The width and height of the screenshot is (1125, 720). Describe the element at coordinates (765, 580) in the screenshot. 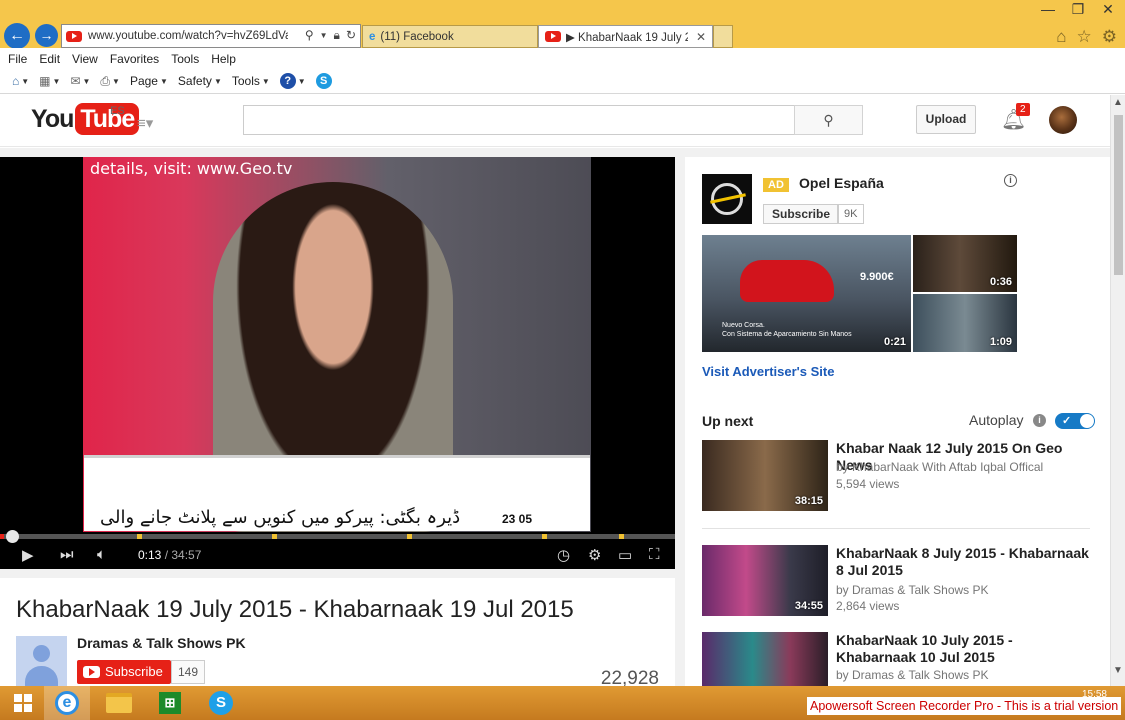

I see `video-thumbnail: 34:55` at that location.